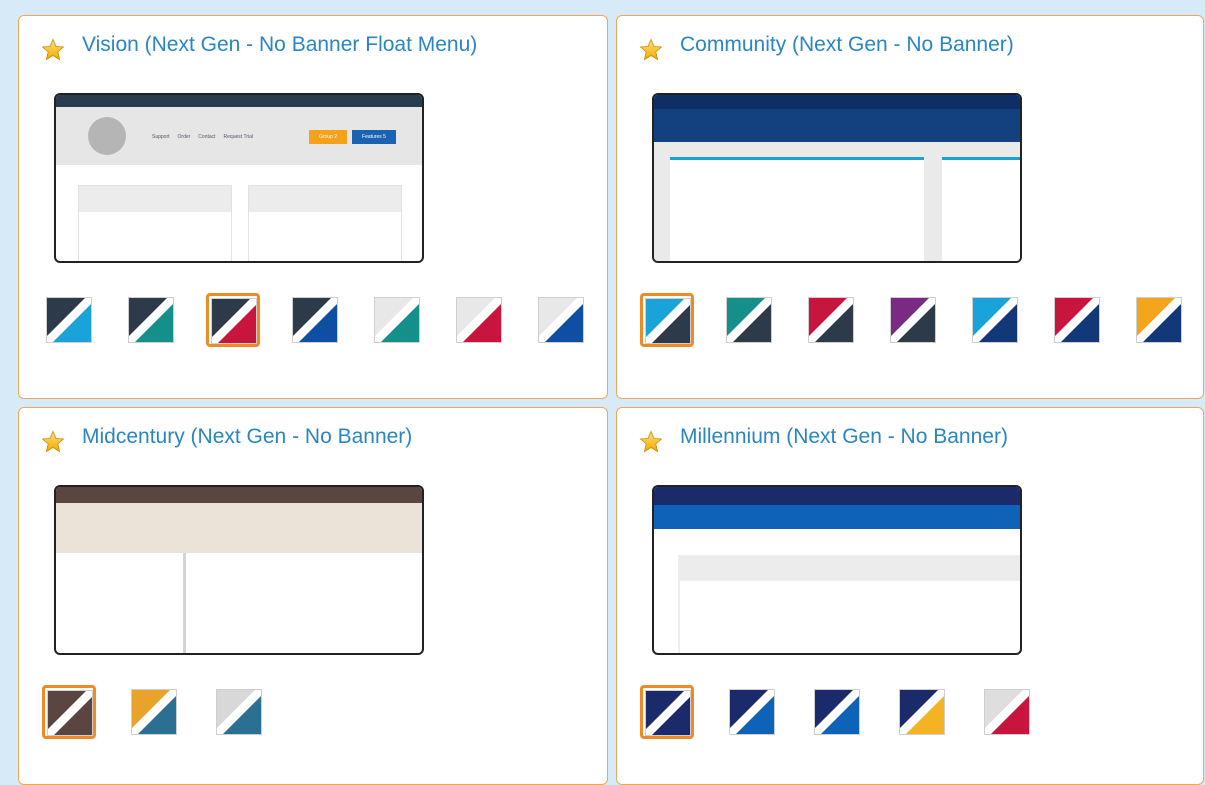 Image resolution: width=1205 pixels, height=785 pixels. I want to click on preview-divider, so click(184, 603).